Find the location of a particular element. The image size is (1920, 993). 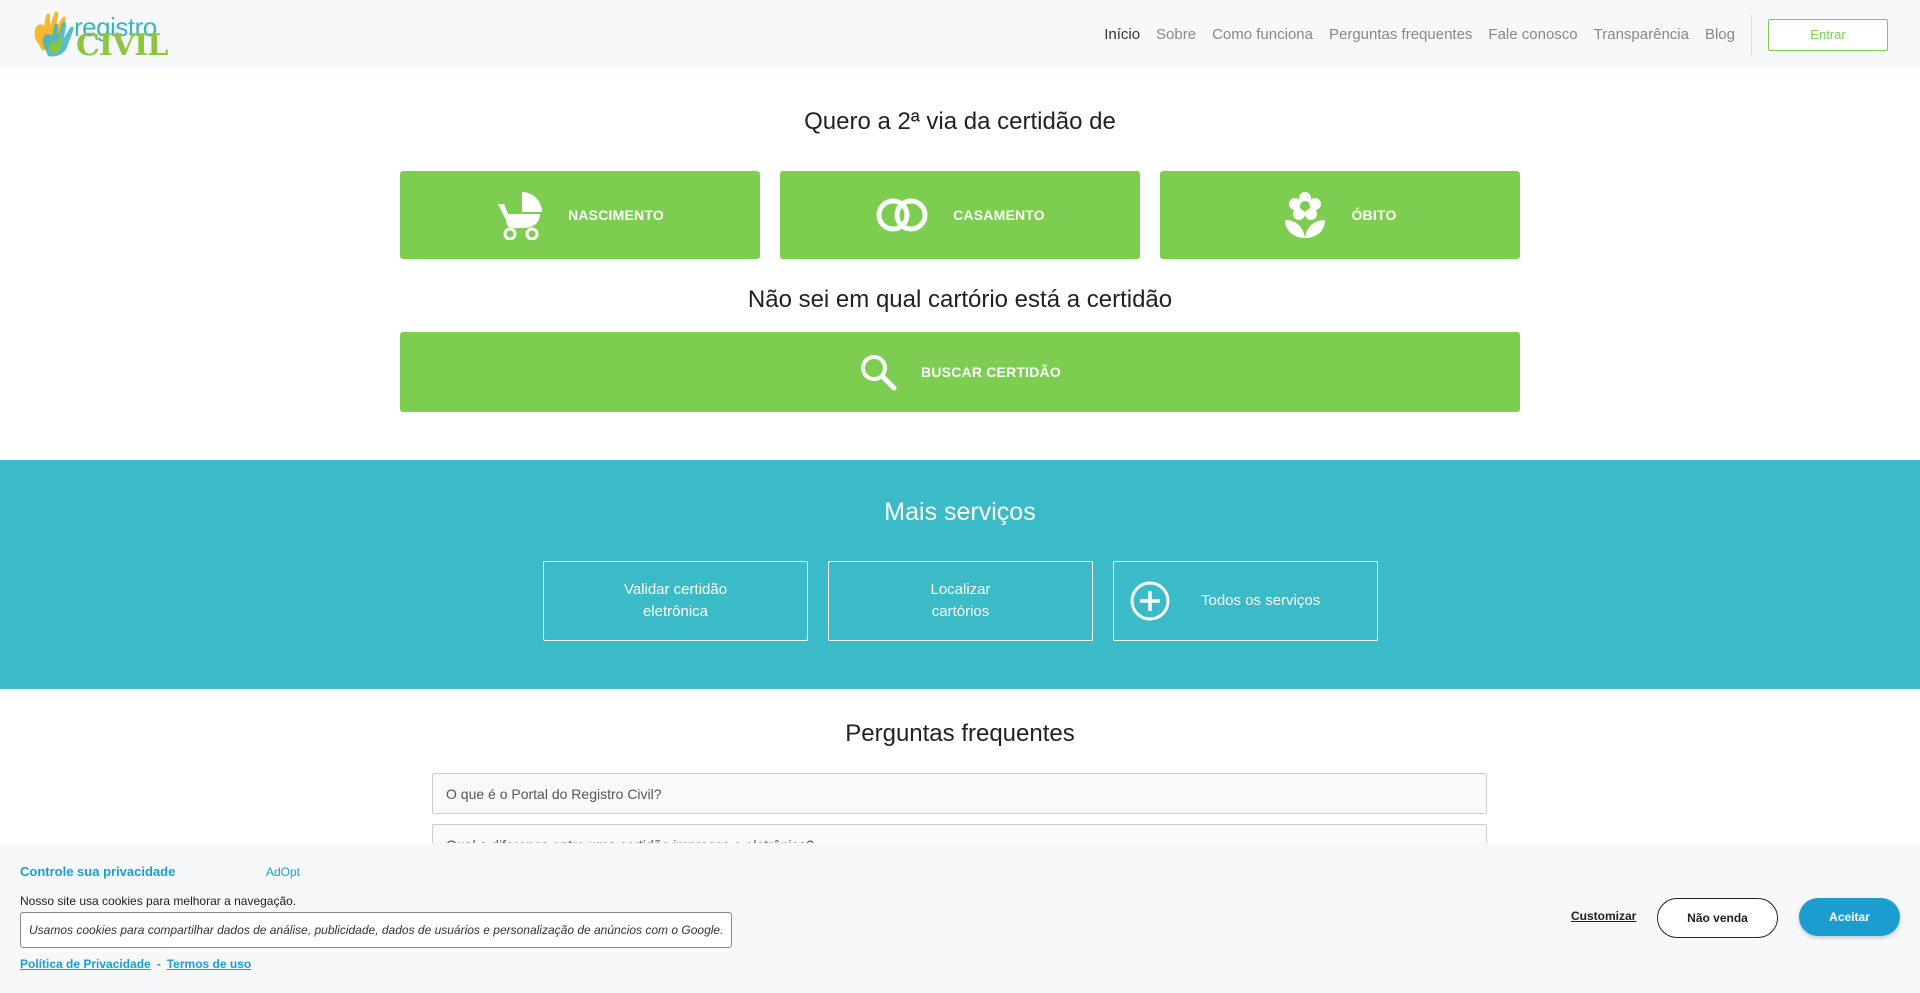

nav-perguntas-frequentes: Perguntas frequentes is located at coordinates (1400, 34).